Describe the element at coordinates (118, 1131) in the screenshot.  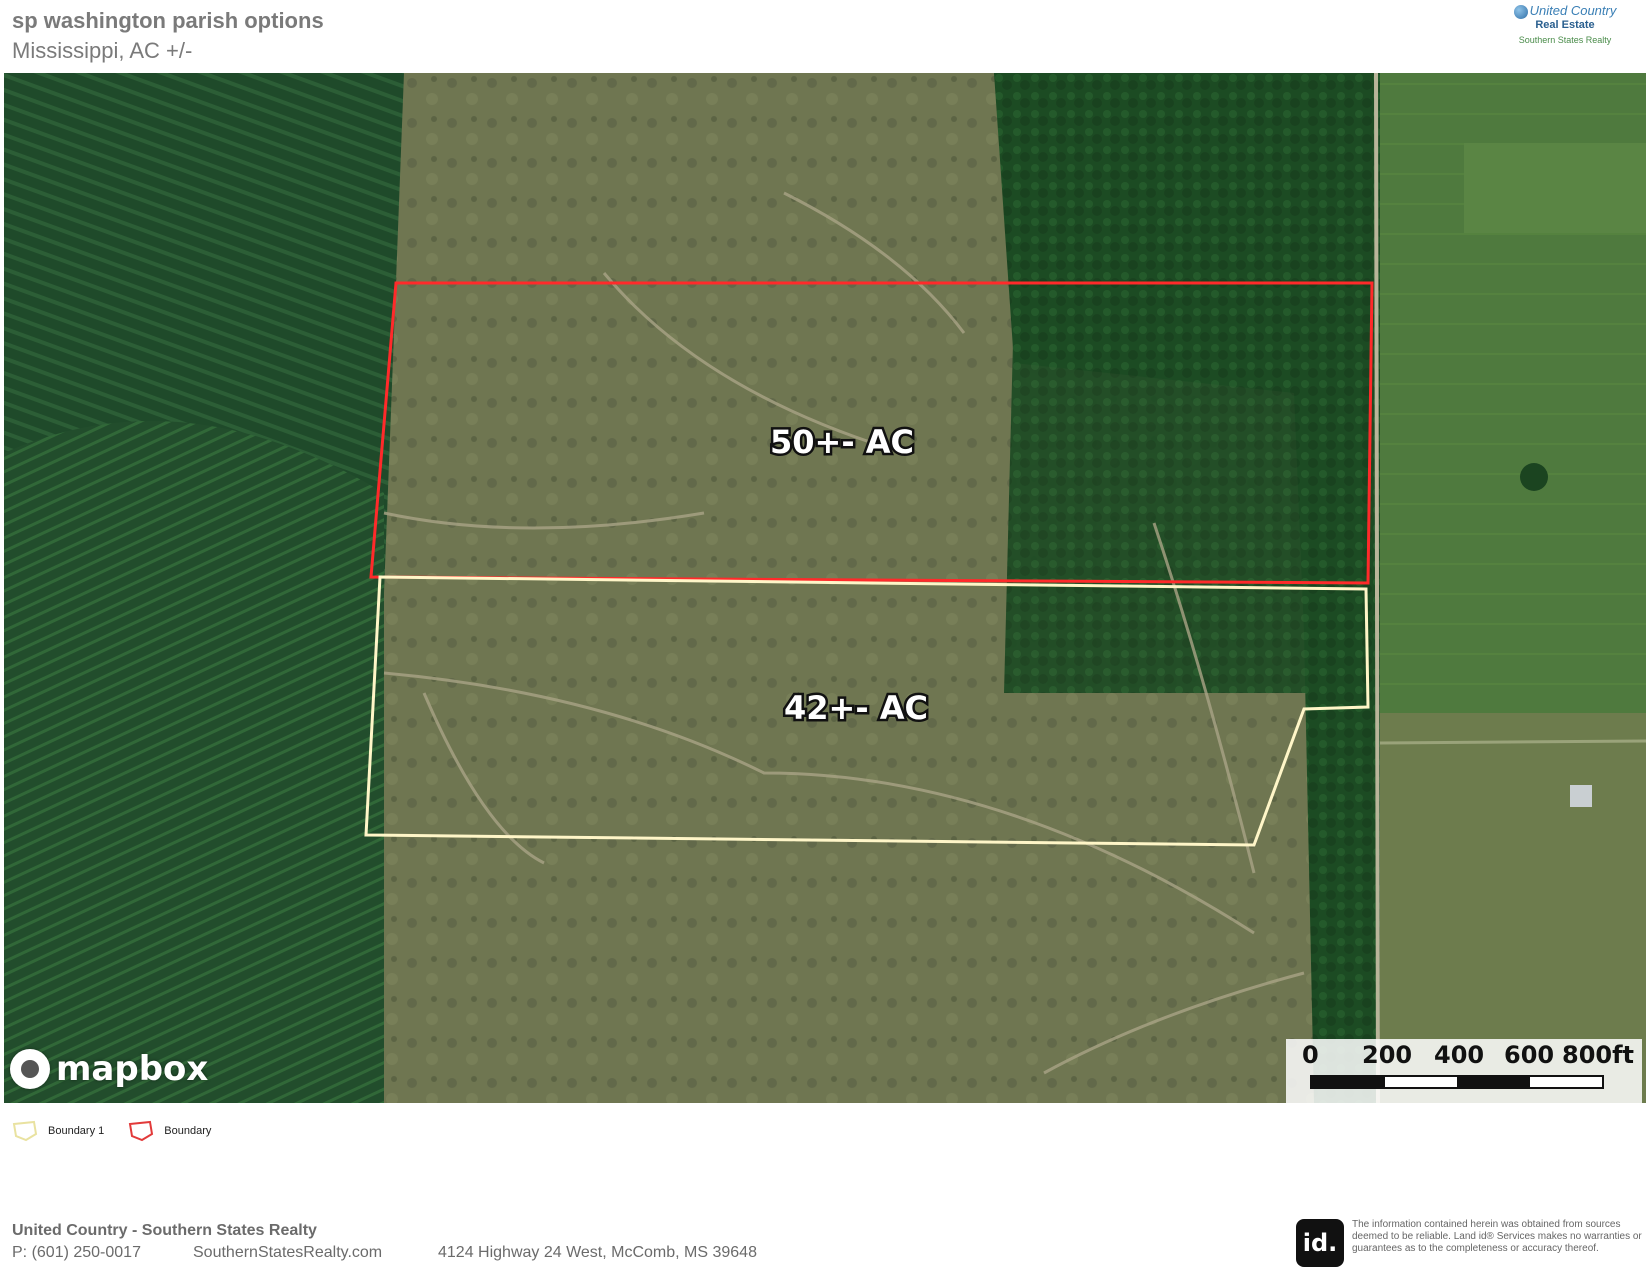
I see `map-legend: Boundary 1 Boundary` at that location.